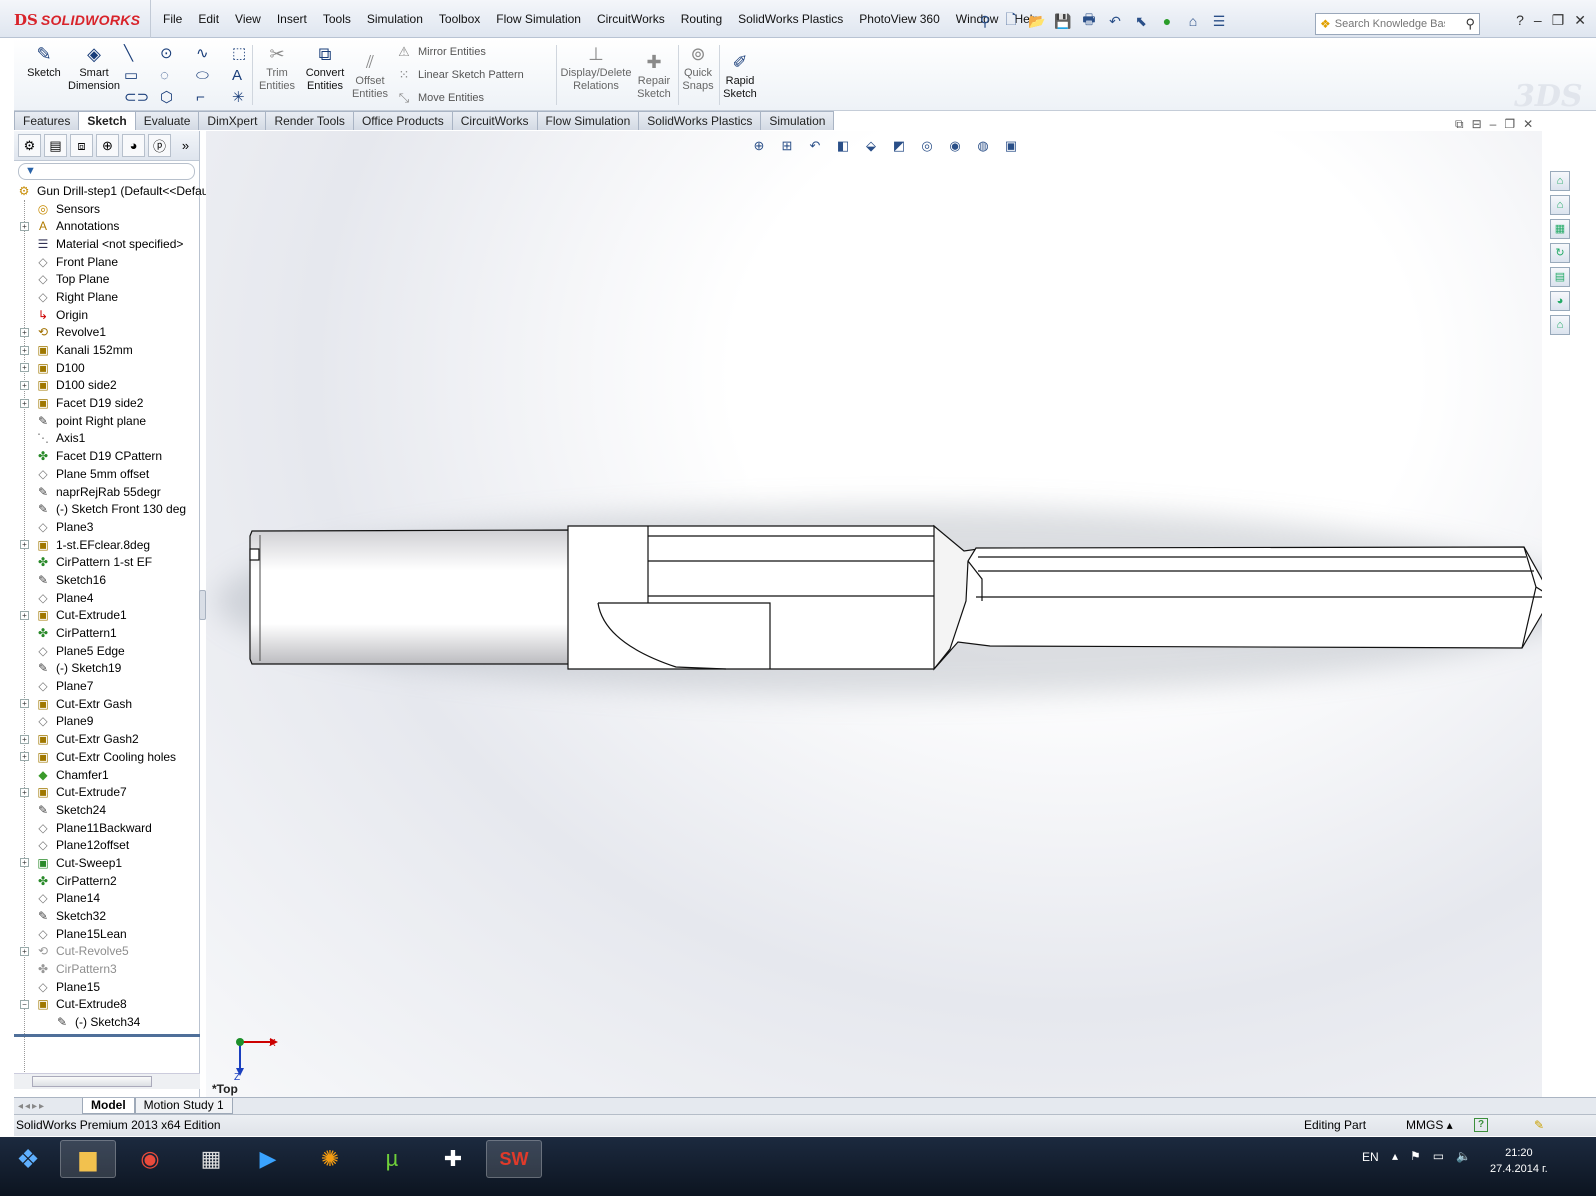 The height and width of the screenshot is (1196, 1596). I want to click on tree-item: + A Annotations, so click(107, 226).